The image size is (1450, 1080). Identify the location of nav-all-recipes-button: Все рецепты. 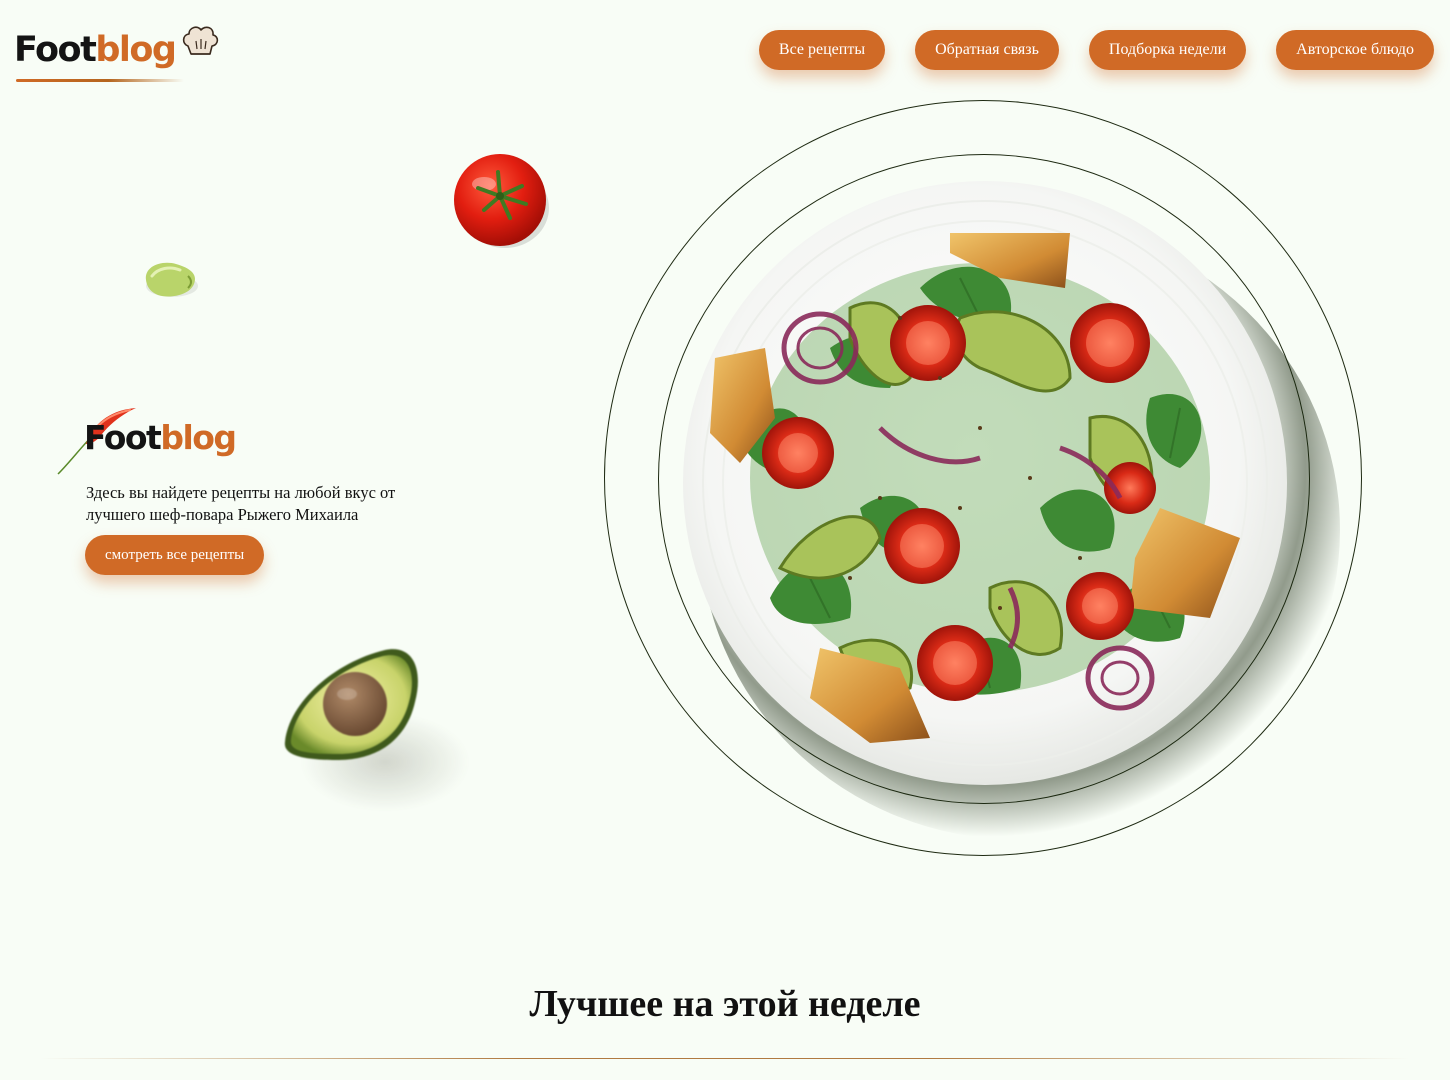
(822, 50).